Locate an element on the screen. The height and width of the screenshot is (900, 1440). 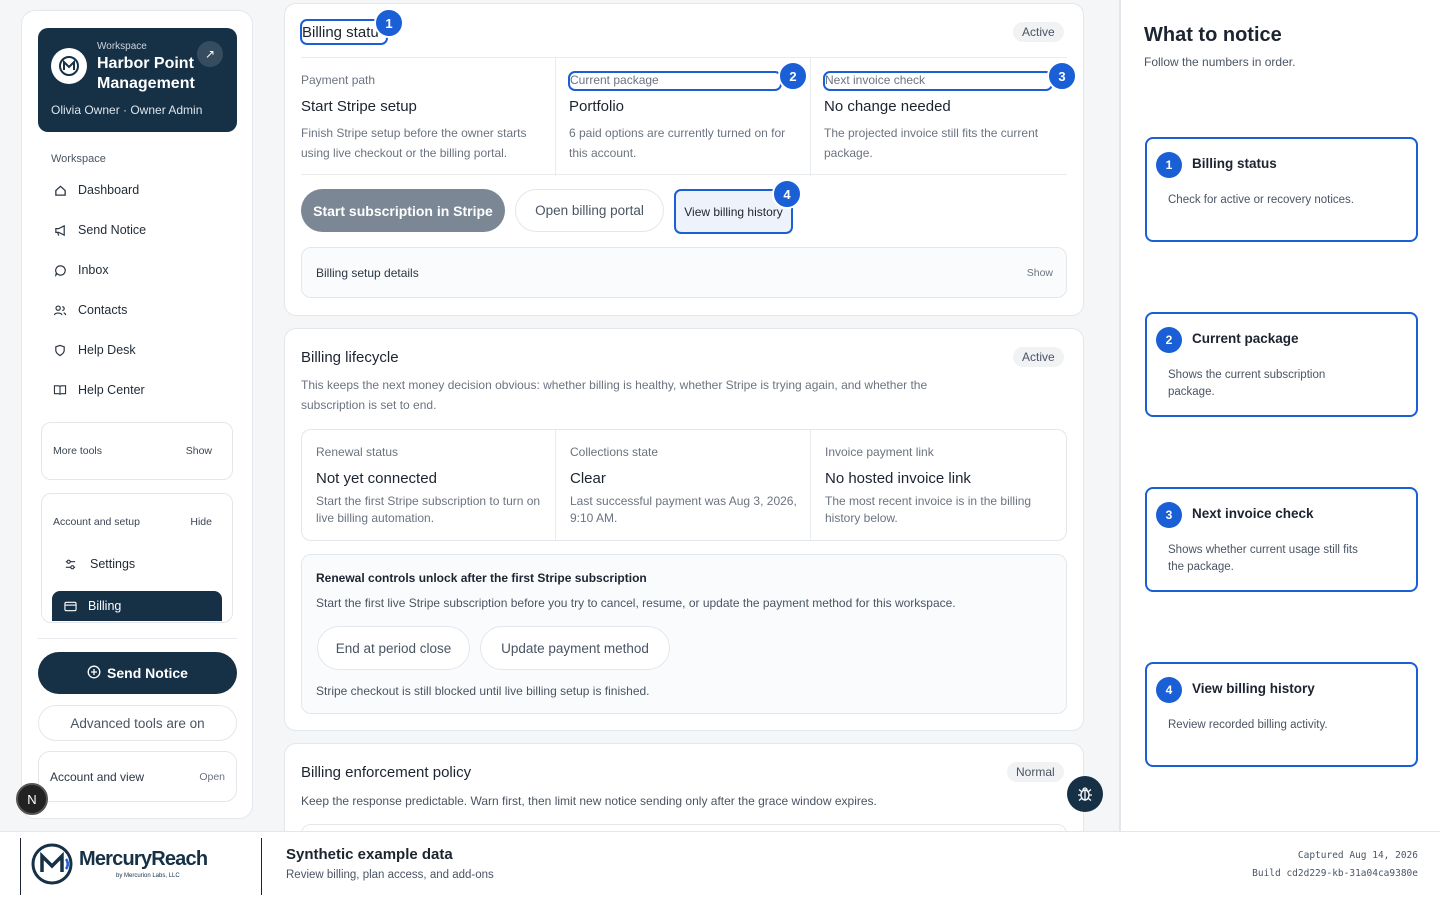
callout-1: 1 is located at coordinates (389, 23).